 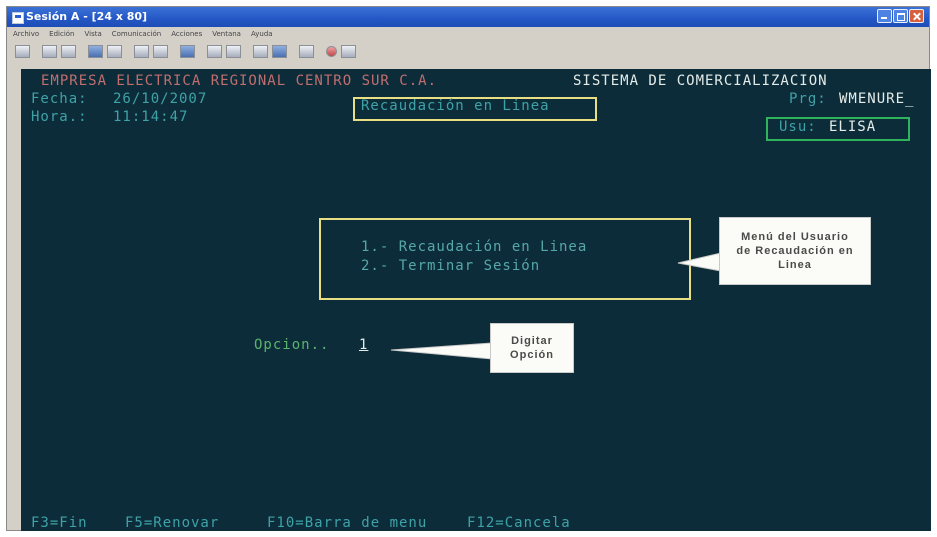 What do you see at coordinates (22, 51) in the screenshot?
I see `toolbar-print-icon` at bounding box center [22, 51].